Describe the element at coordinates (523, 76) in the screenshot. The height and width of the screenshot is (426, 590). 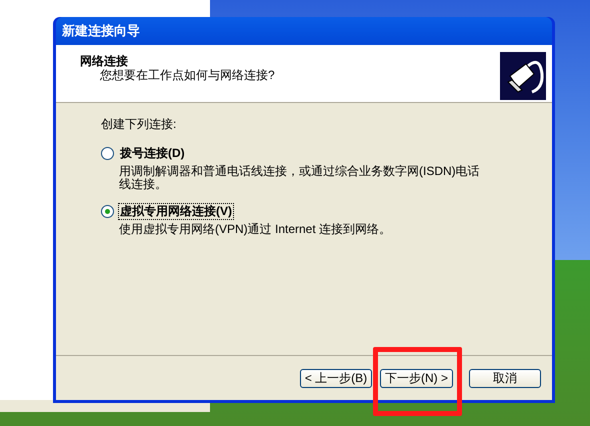
I see `network-cable-icon` at that location.